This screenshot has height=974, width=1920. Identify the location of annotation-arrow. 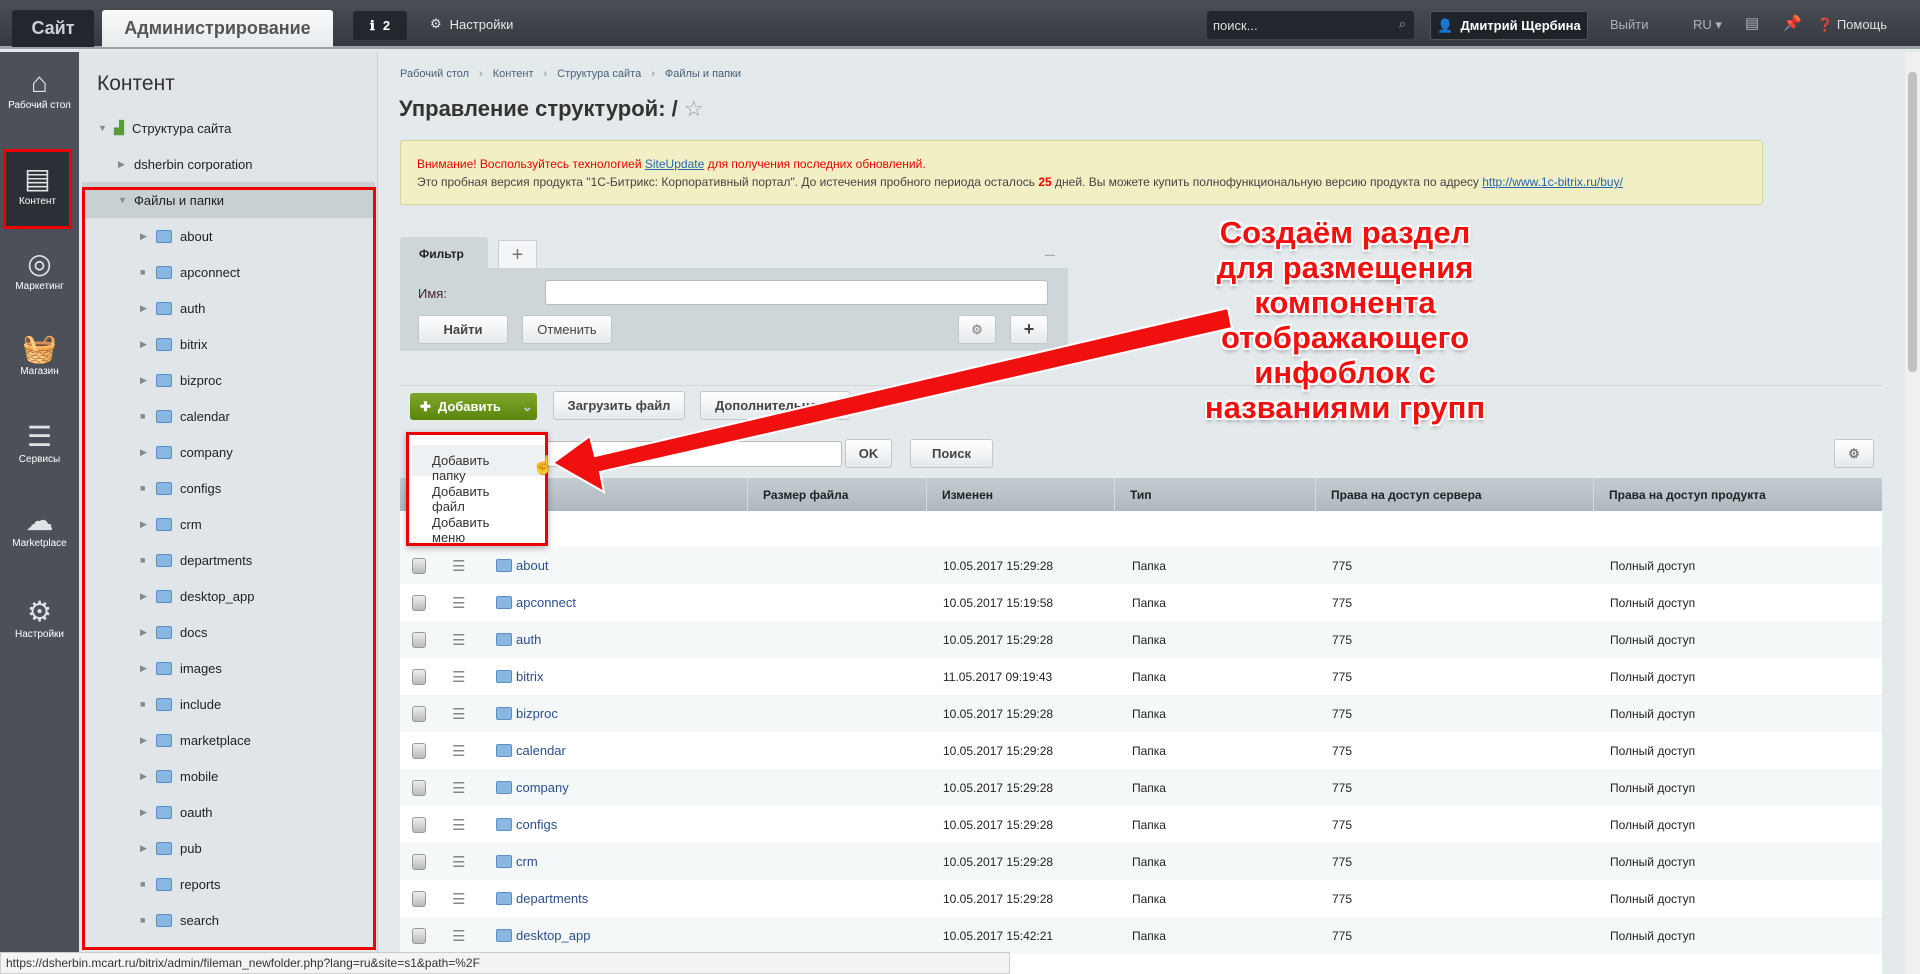
(892, 400).